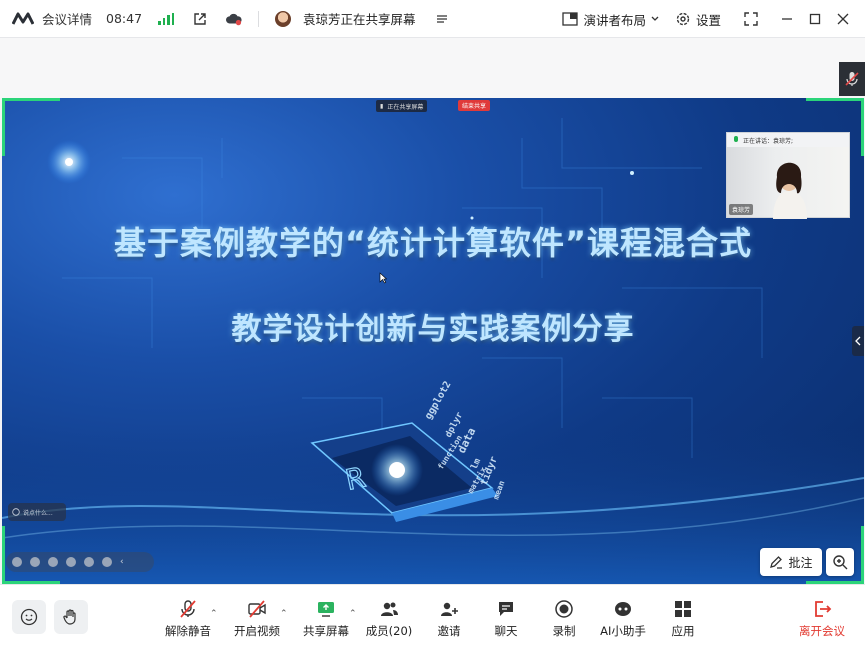 The width and height of the screenshot is (865, 646). I want to click on sharer-avatar, so click(283, 18).